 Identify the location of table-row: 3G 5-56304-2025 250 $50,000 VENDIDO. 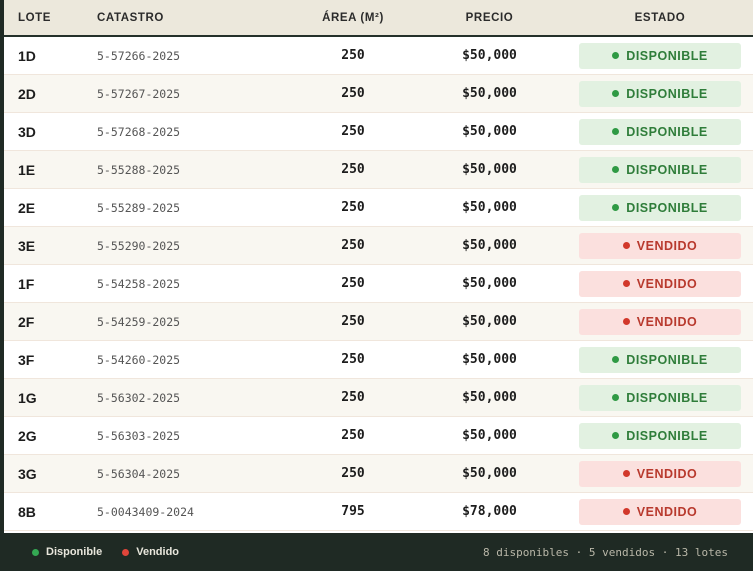
(378, 474).